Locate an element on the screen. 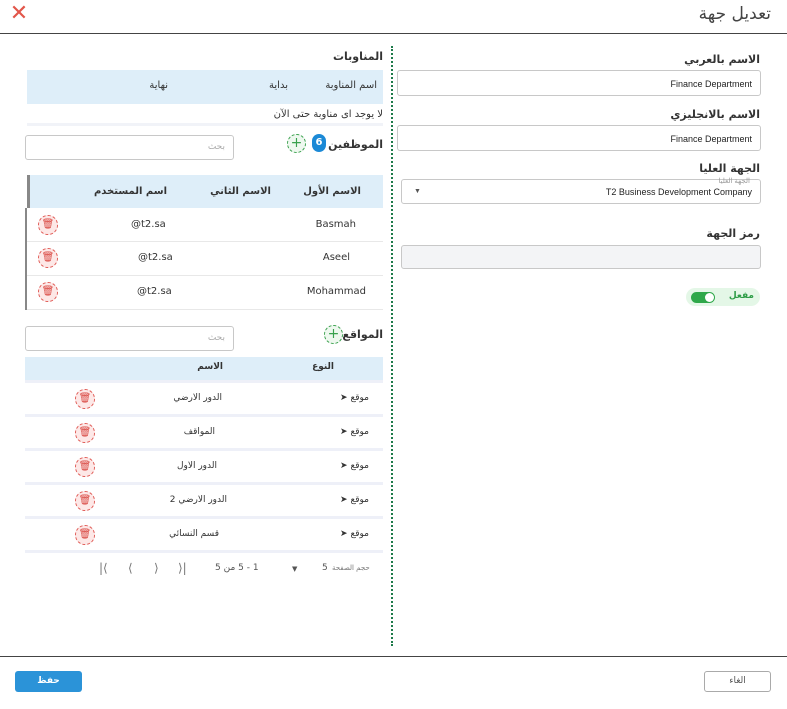 The image size is (787, 709). emp-first-name: Mohammad is located at coordinates (336, 291).